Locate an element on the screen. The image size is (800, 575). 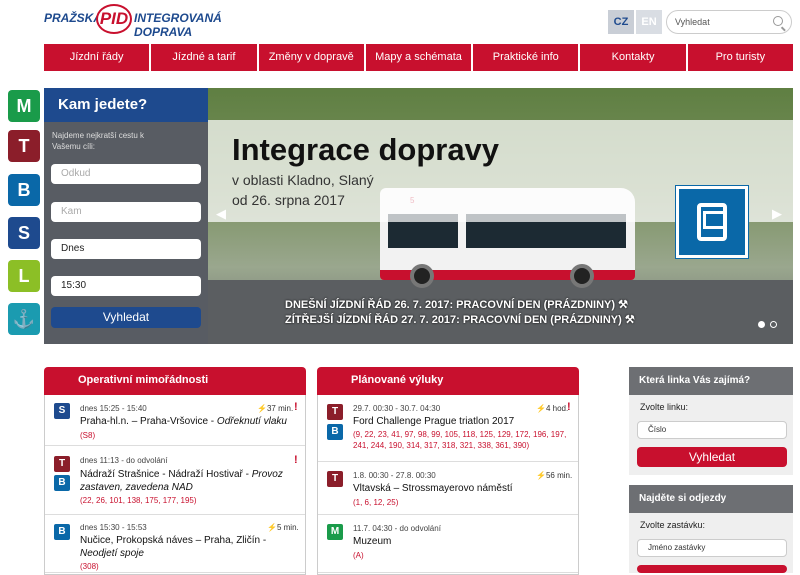
hero-subtitle-date: od 26. srpna 2017 is located at coordinates (288, 200).